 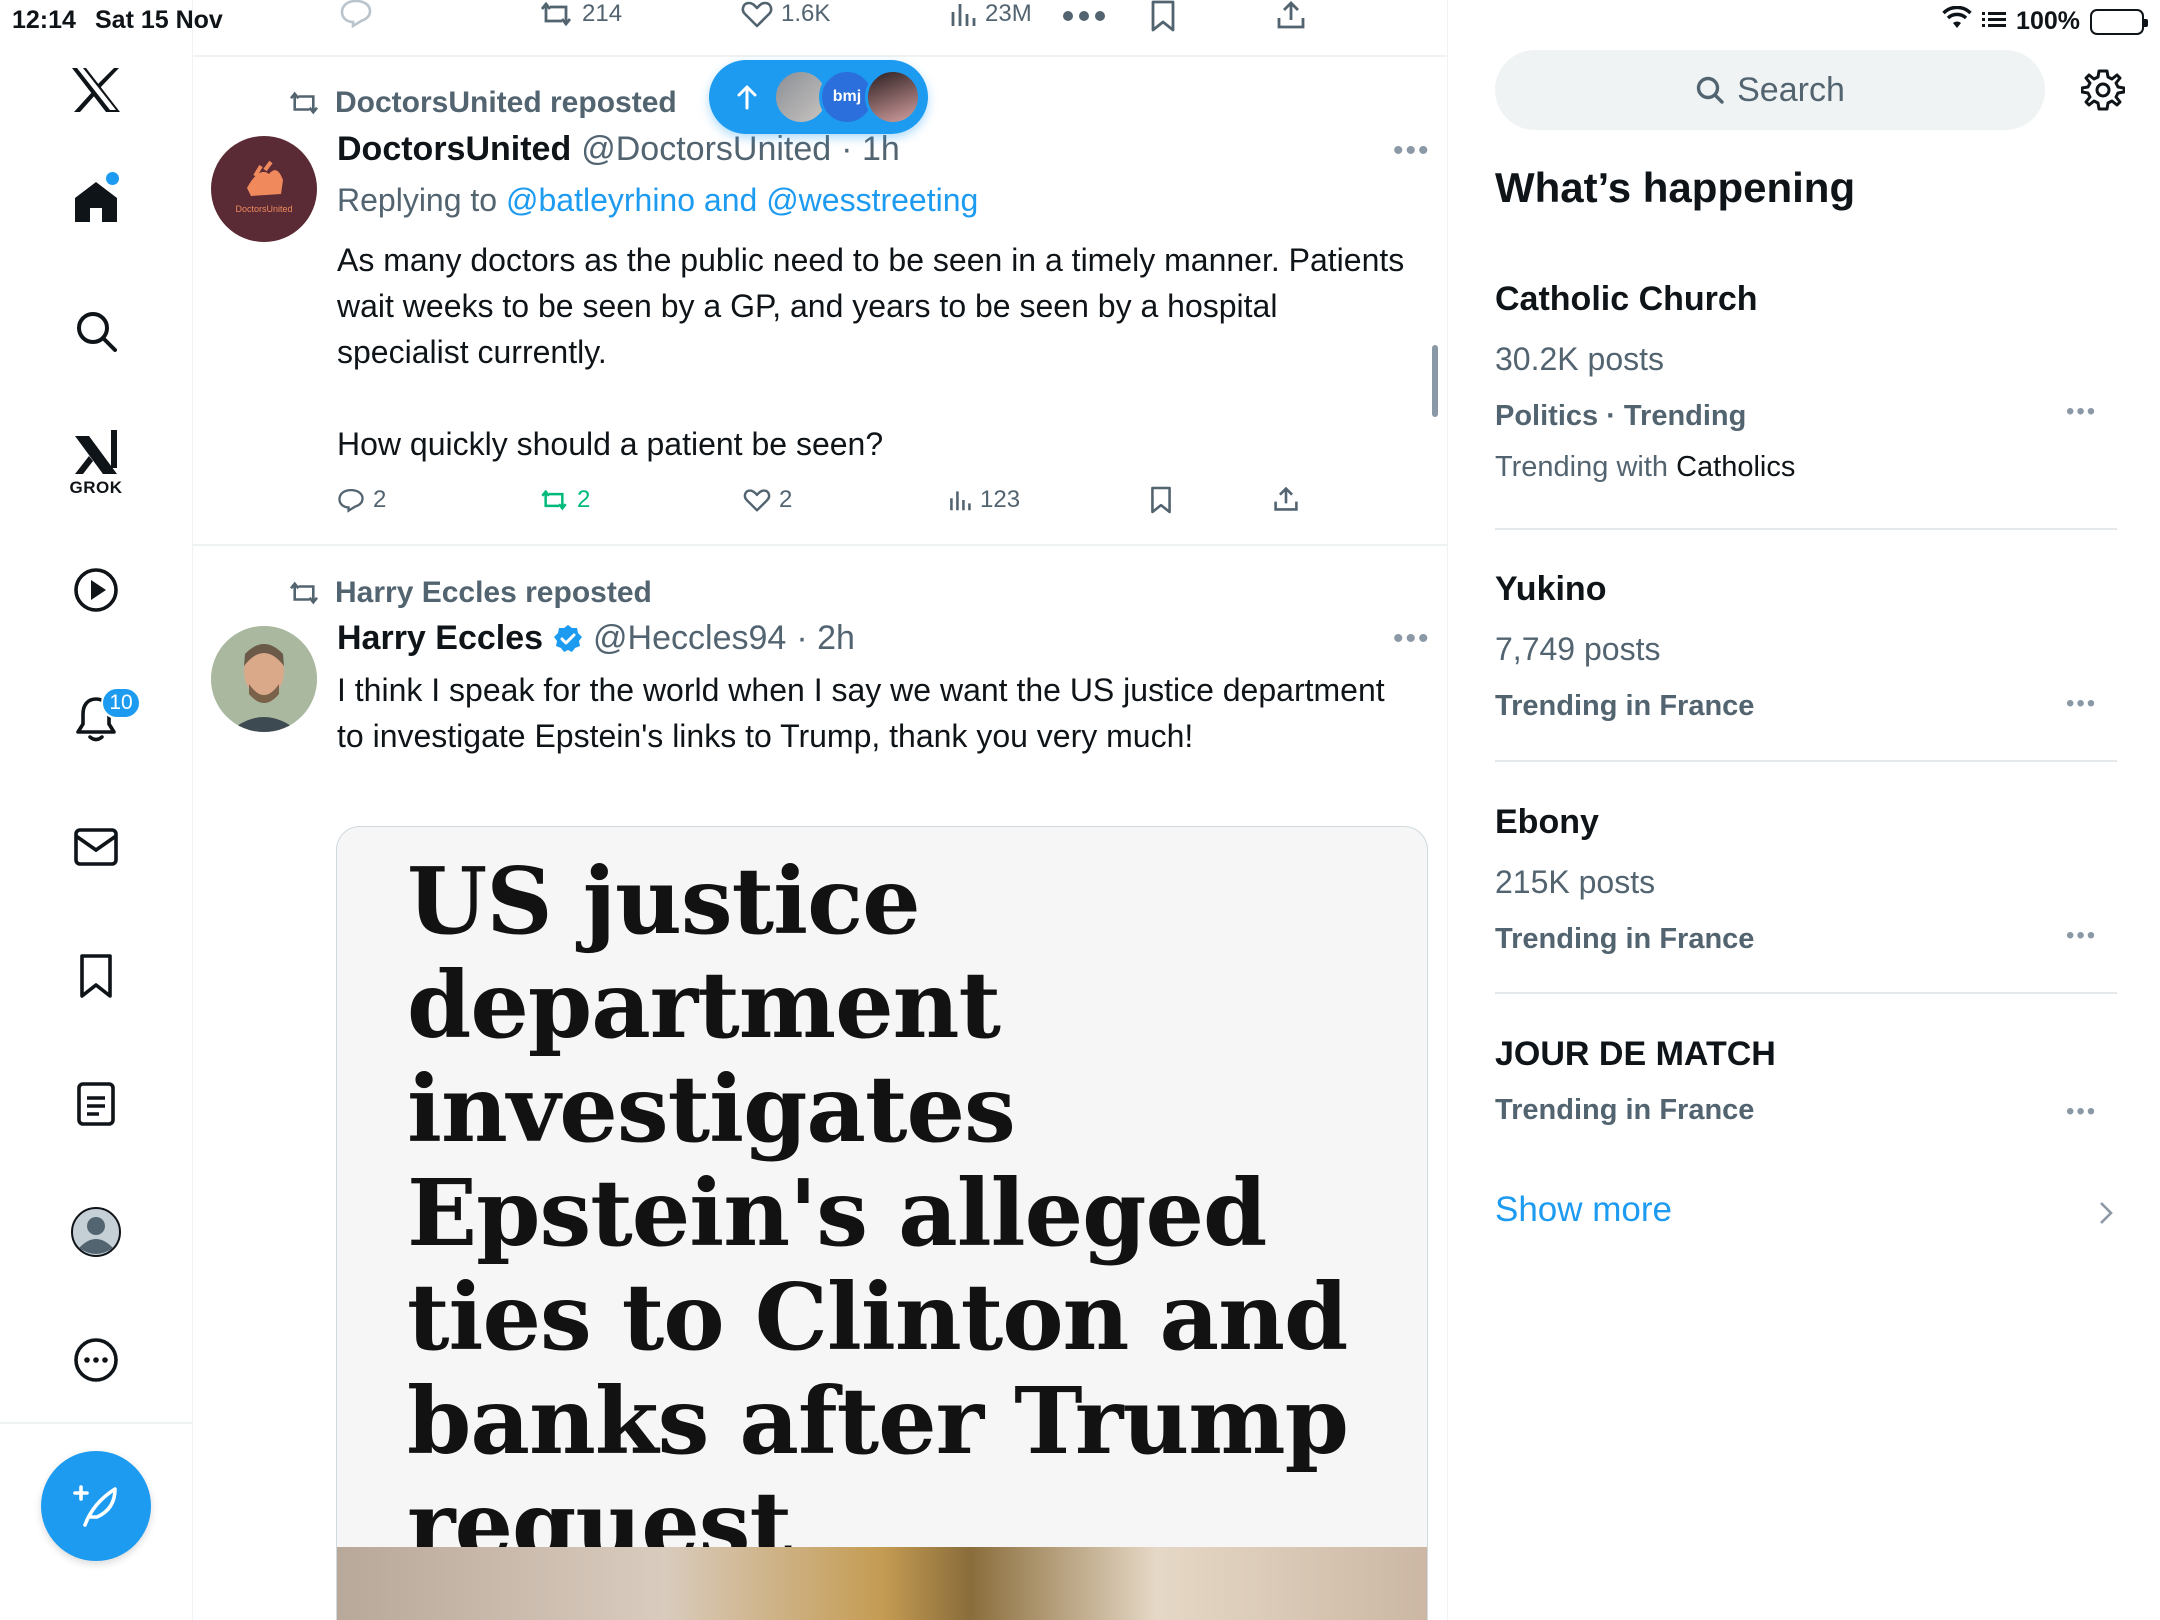 I want to click on tweet2-handle: @Heccles94, so click(x=689, y=638).